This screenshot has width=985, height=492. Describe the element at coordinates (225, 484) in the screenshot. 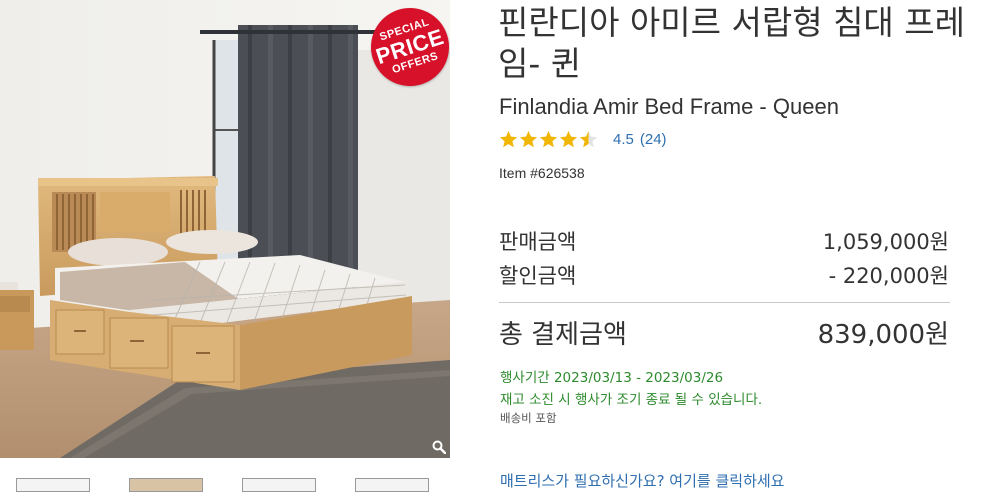

I see `thumbnail-strip` at that location.